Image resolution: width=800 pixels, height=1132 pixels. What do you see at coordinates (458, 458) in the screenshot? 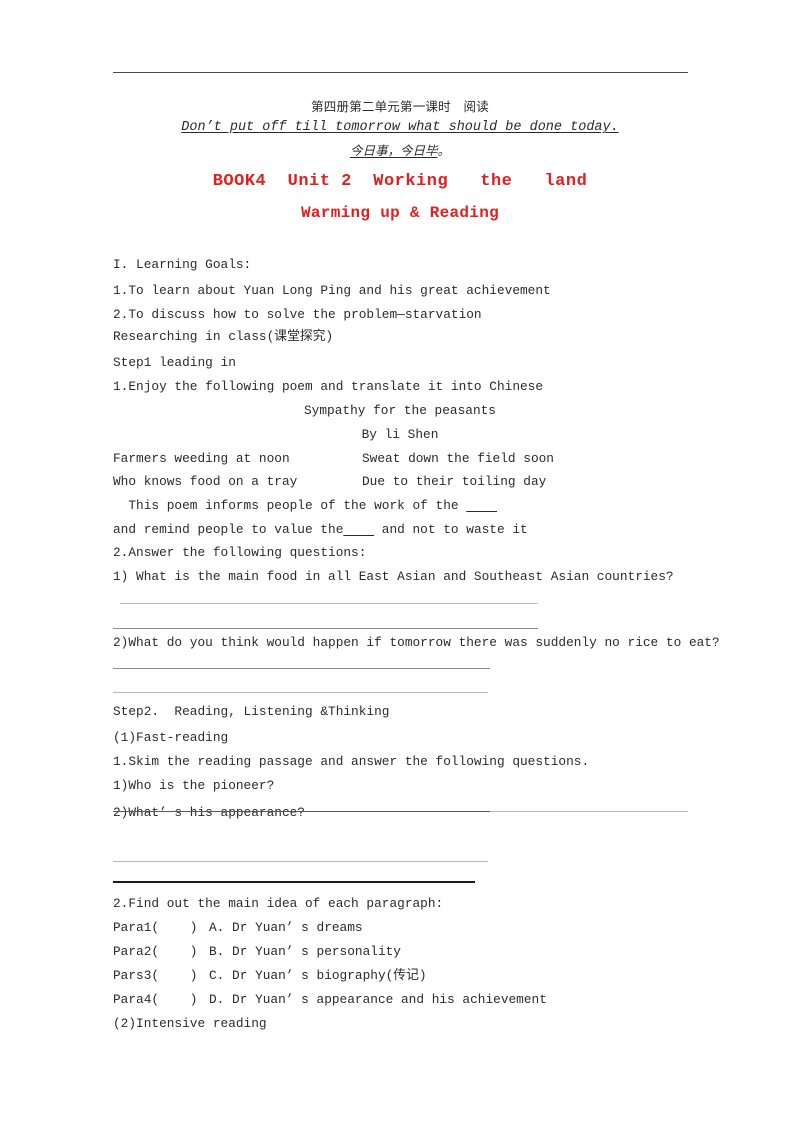
I see `poem-line-1-right: Sweat down the field soon` at bounding box center [458, 458].